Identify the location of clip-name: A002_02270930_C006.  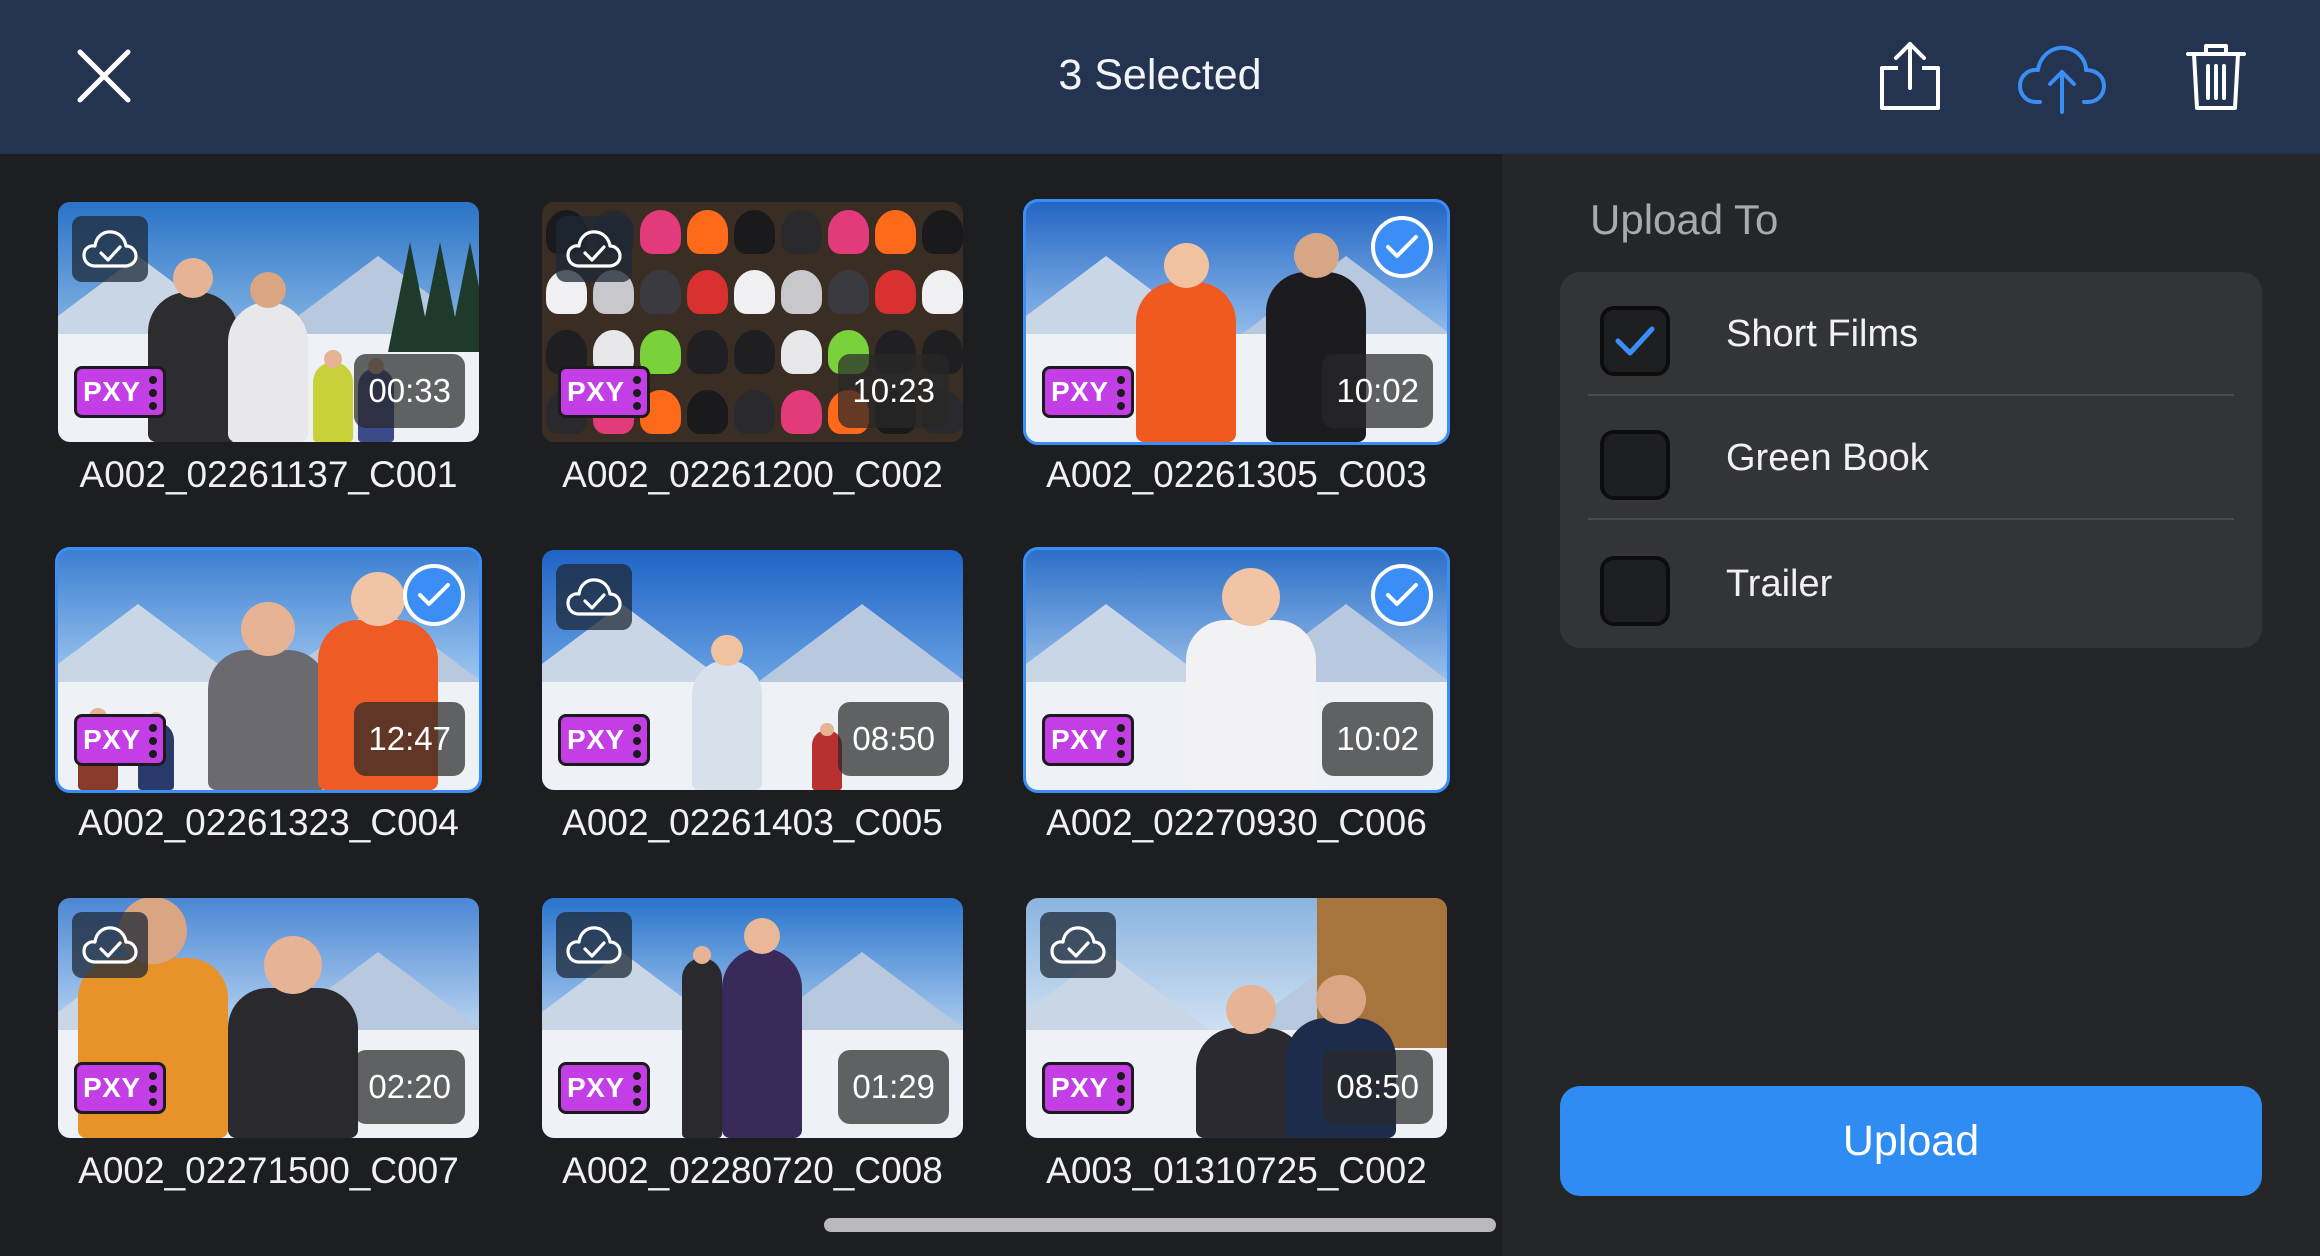
(1236, 822).